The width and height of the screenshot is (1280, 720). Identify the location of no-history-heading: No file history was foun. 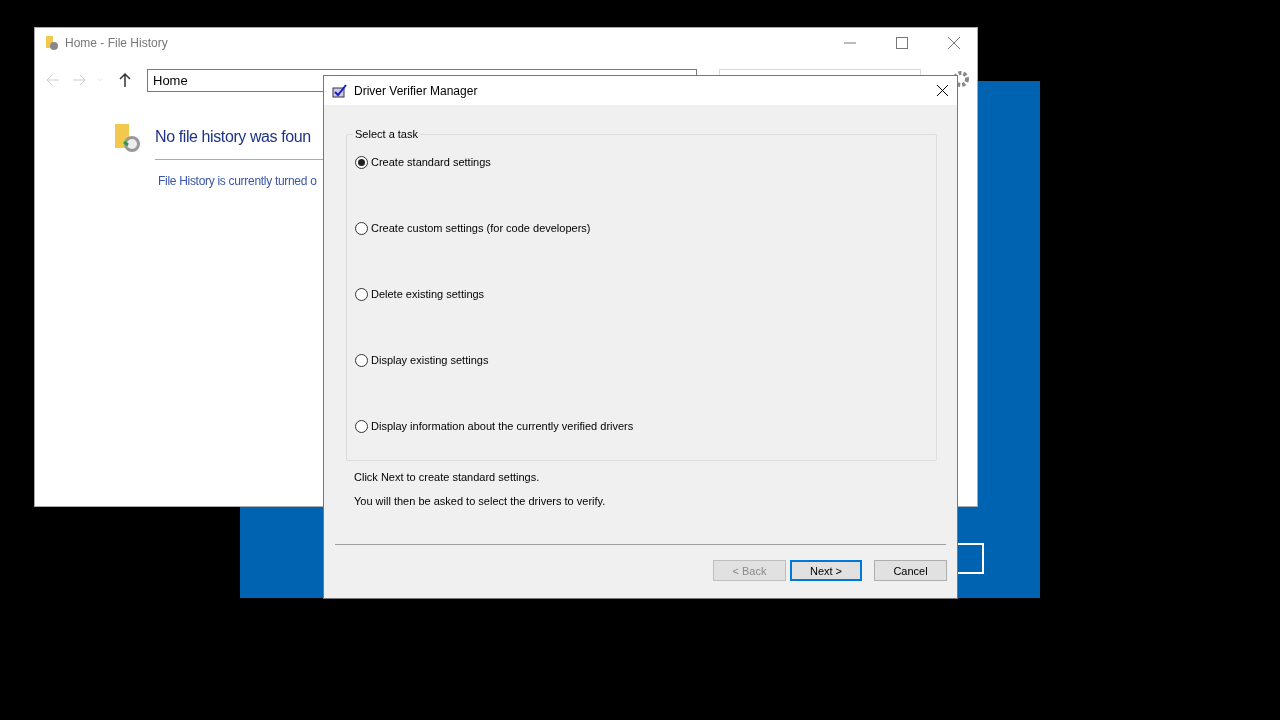
(233, 136).